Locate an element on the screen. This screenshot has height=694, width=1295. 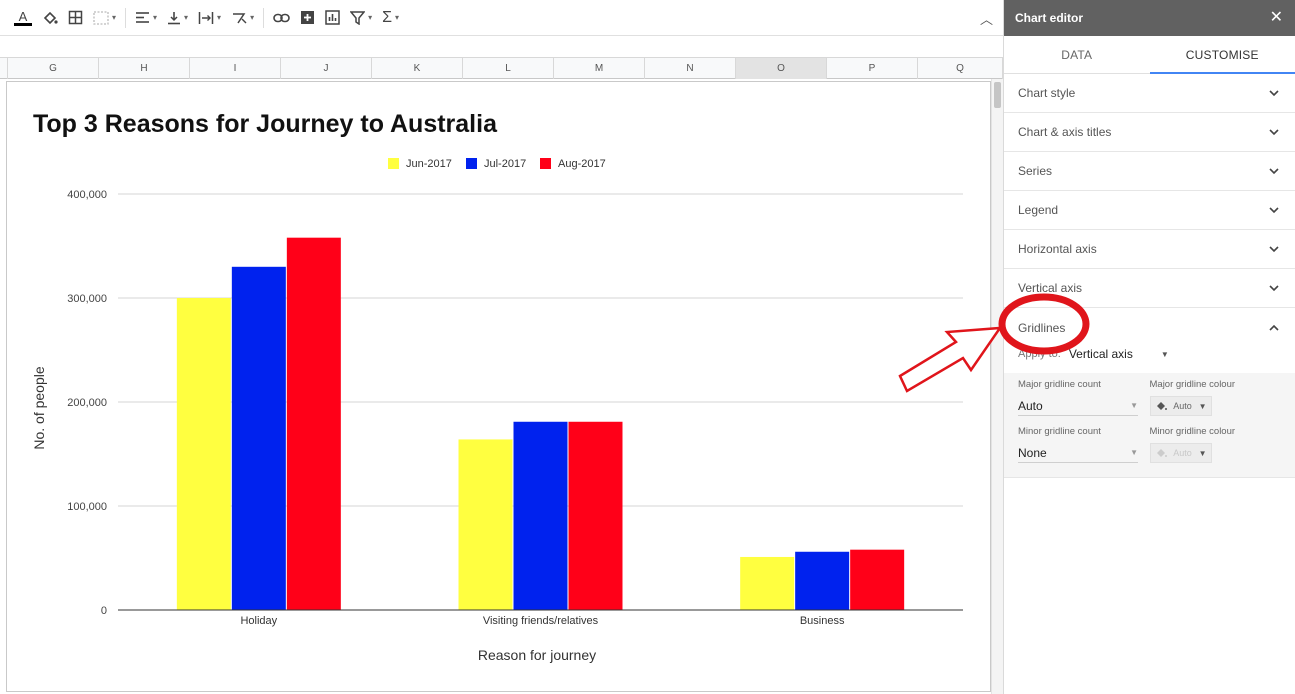
borders-button is located at coordinates (75, 18).